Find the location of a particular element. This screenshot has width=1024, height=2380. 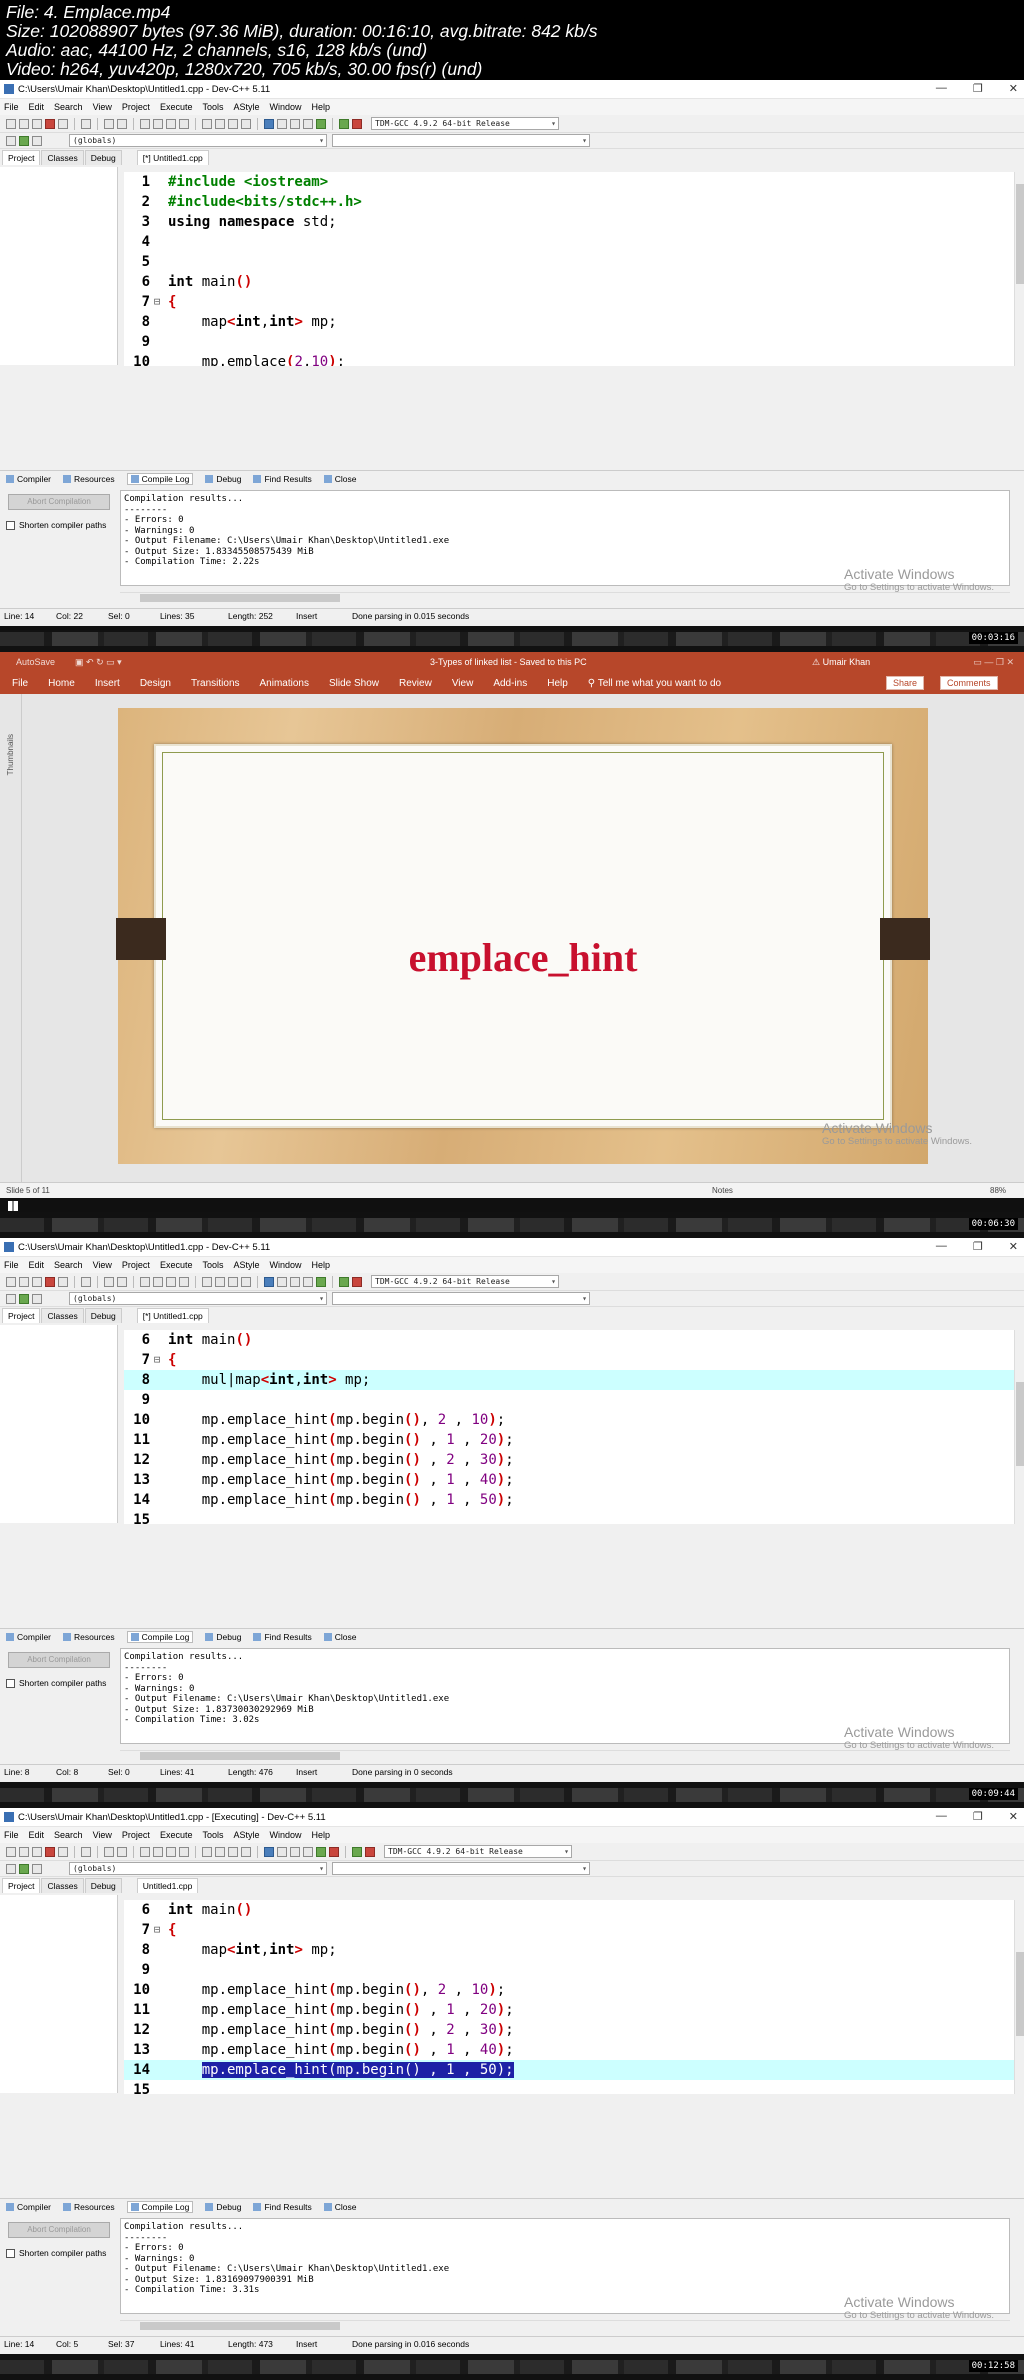

check-icon is located at coordinates (321, 123).